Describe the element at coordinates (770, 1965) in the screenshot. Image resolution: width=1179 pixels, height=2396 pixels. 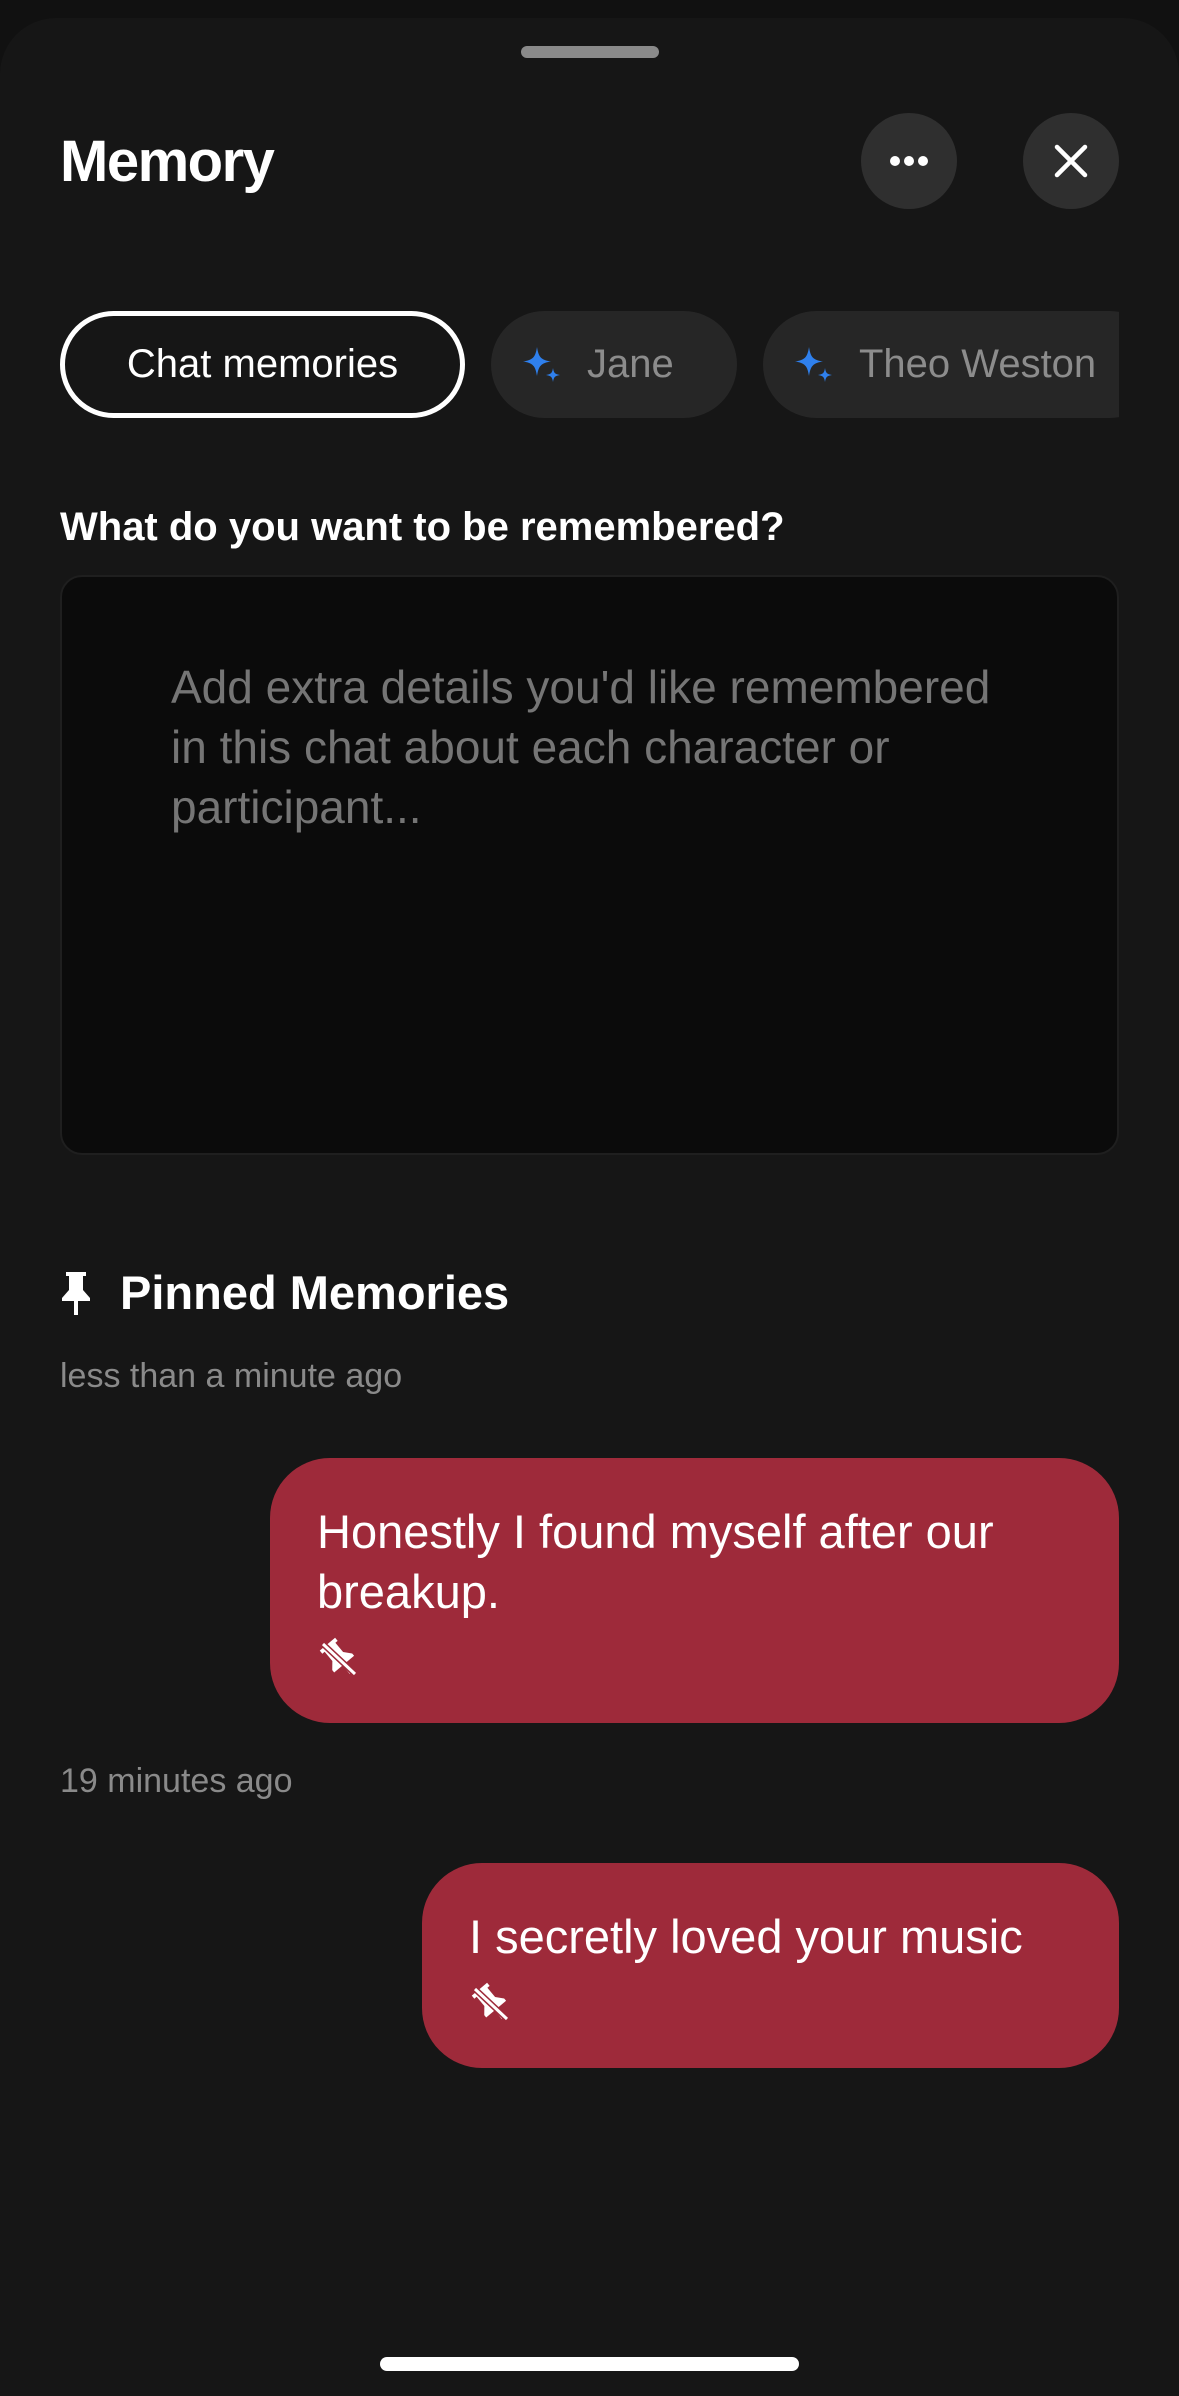
I see `pinned-memory-bubble: I secretly loved your music` at that location.